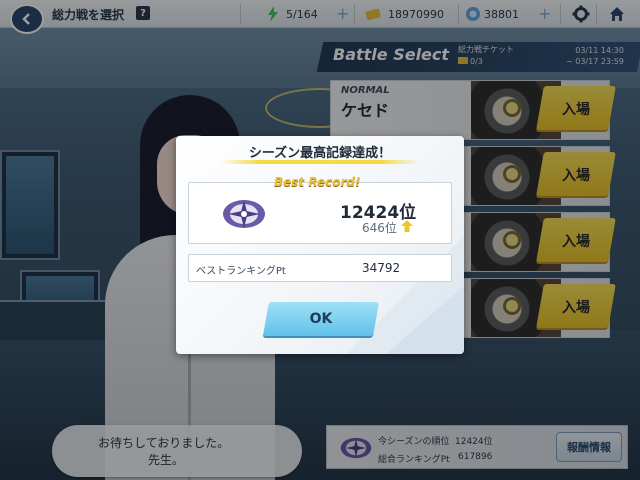 This screenshot has height=480, width=640. What do you see at coordinates (320, 162) in the screenshot?
I see `title-underline` at bounding box center [320, 162].